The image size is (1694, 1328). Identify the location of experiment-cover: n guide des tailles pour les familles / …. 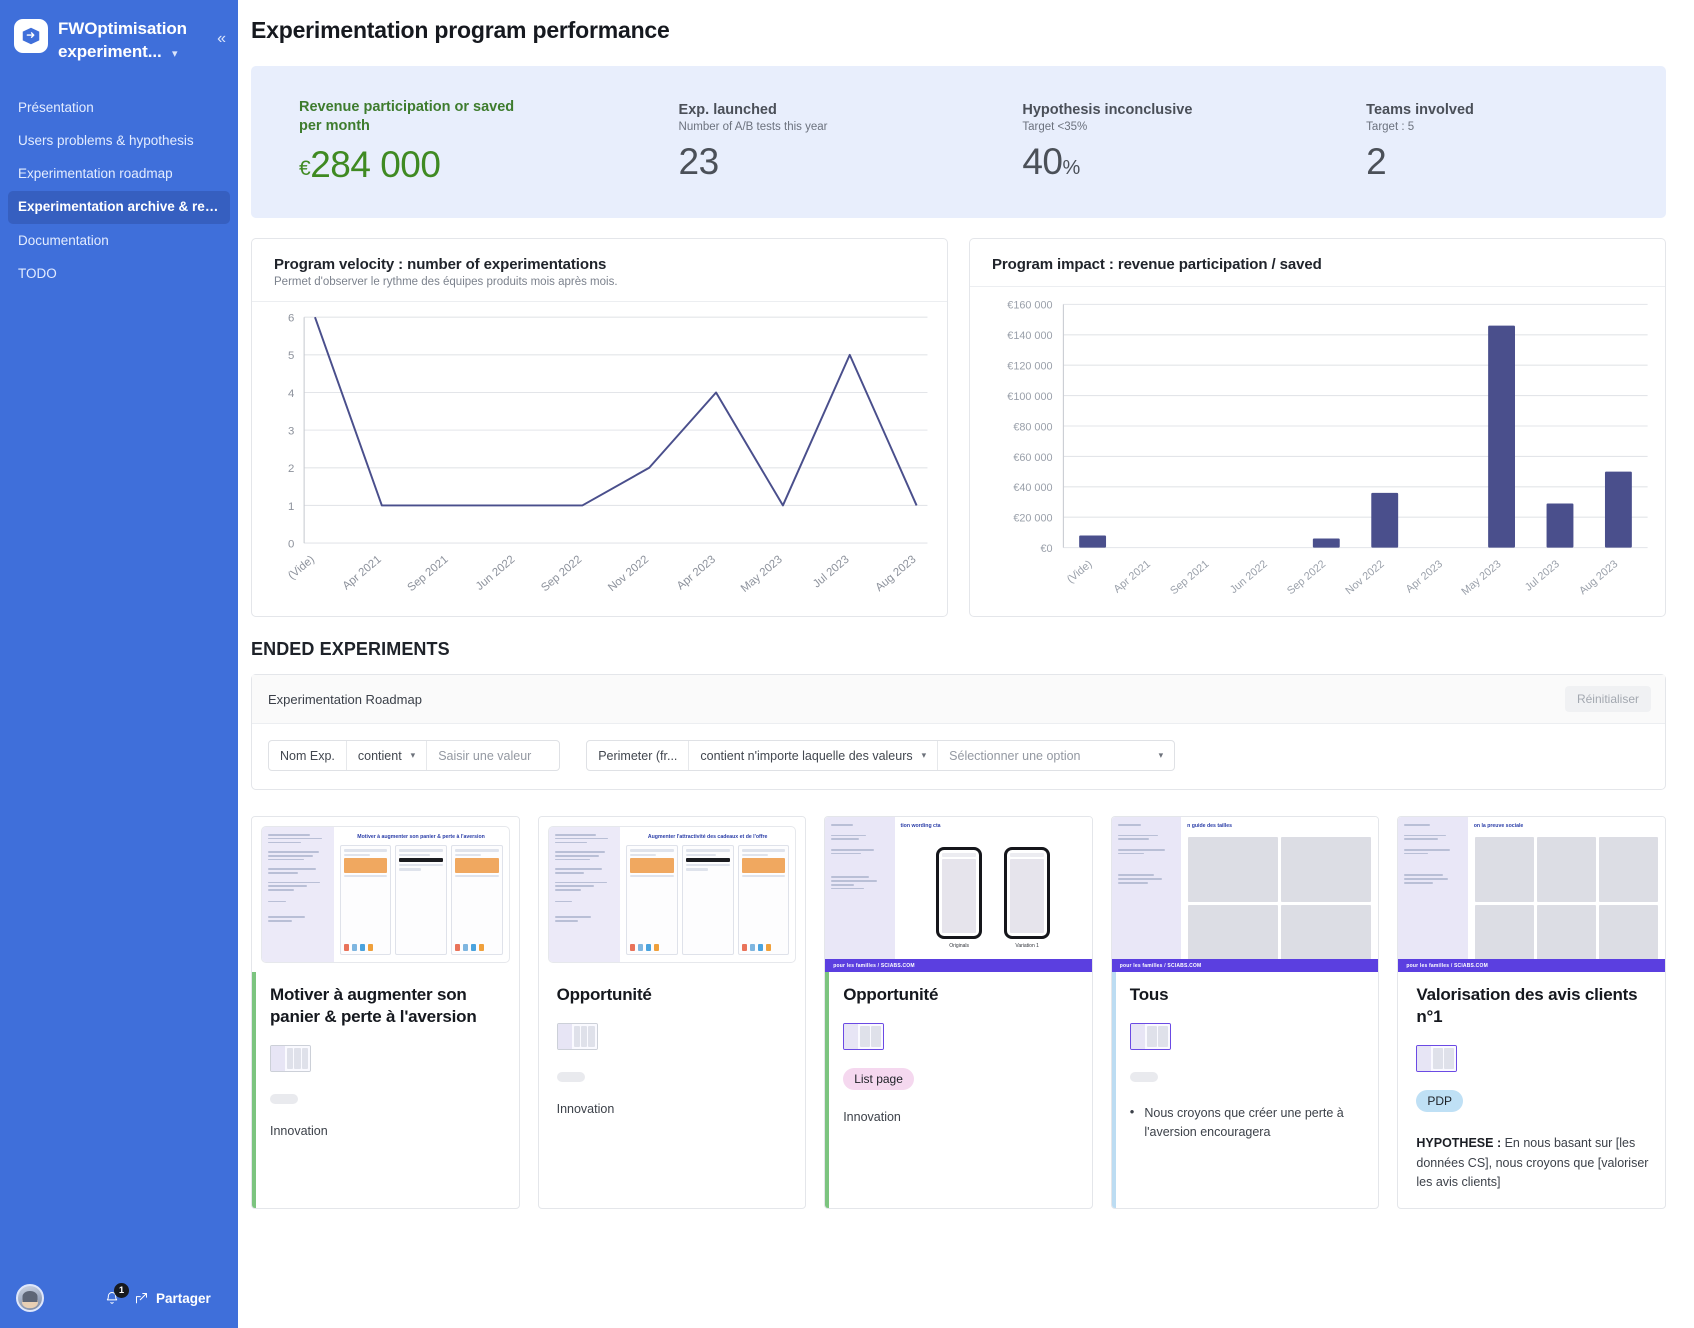
(1245, 894).